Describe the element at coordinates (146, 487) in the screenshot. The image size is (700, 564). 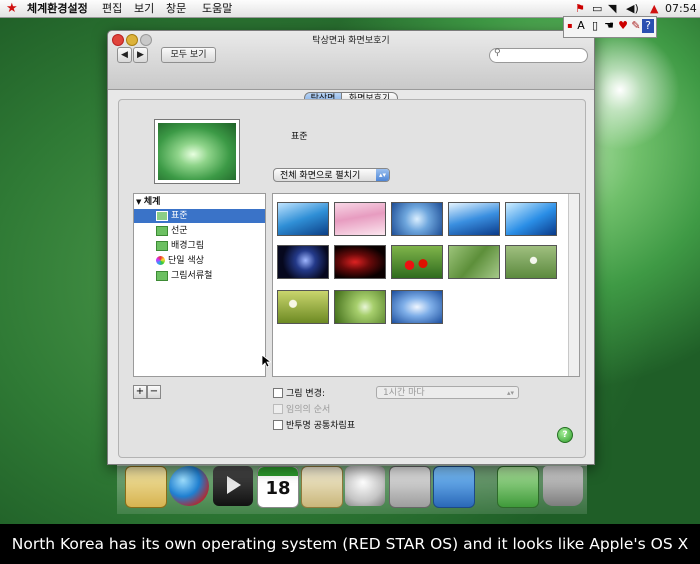
I see `notes-app-icon` at that location.